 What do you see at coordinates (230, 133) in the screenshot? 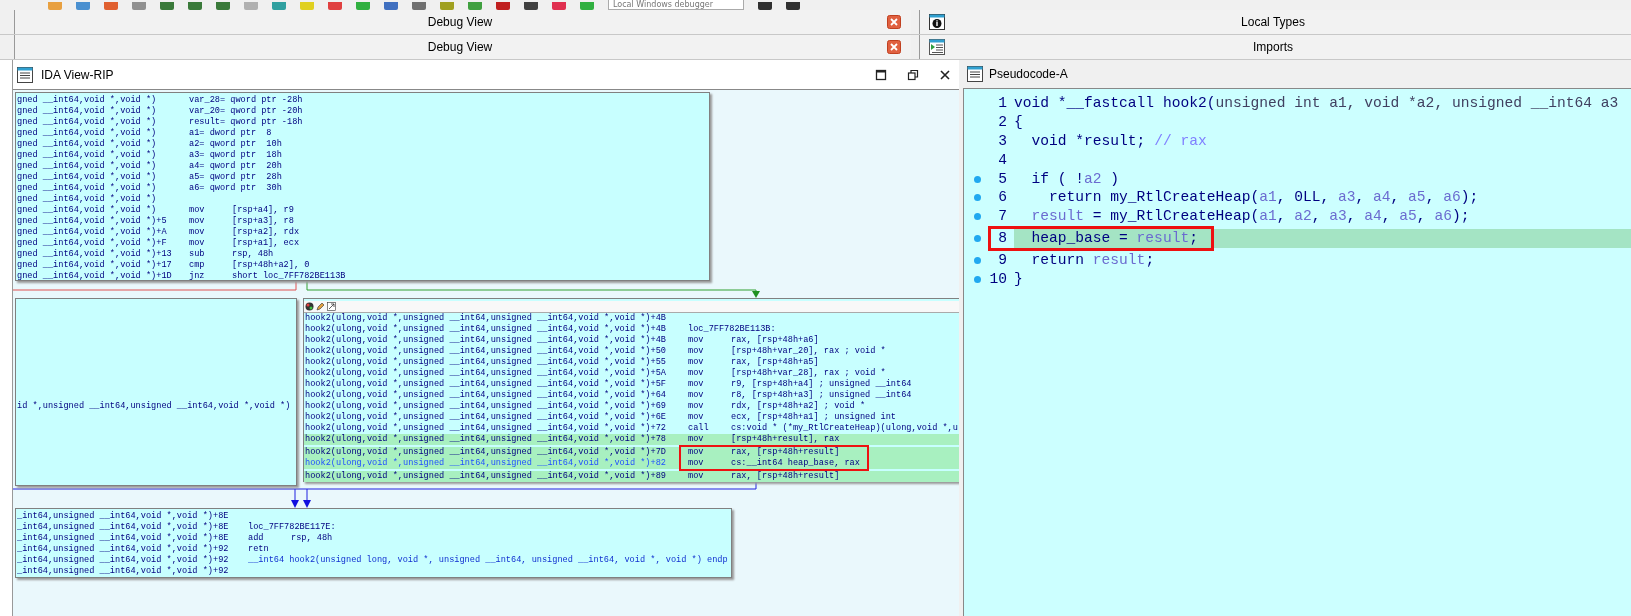
I see `asm-text: a1= dword ptr 8` at bounding box center [230, 133].